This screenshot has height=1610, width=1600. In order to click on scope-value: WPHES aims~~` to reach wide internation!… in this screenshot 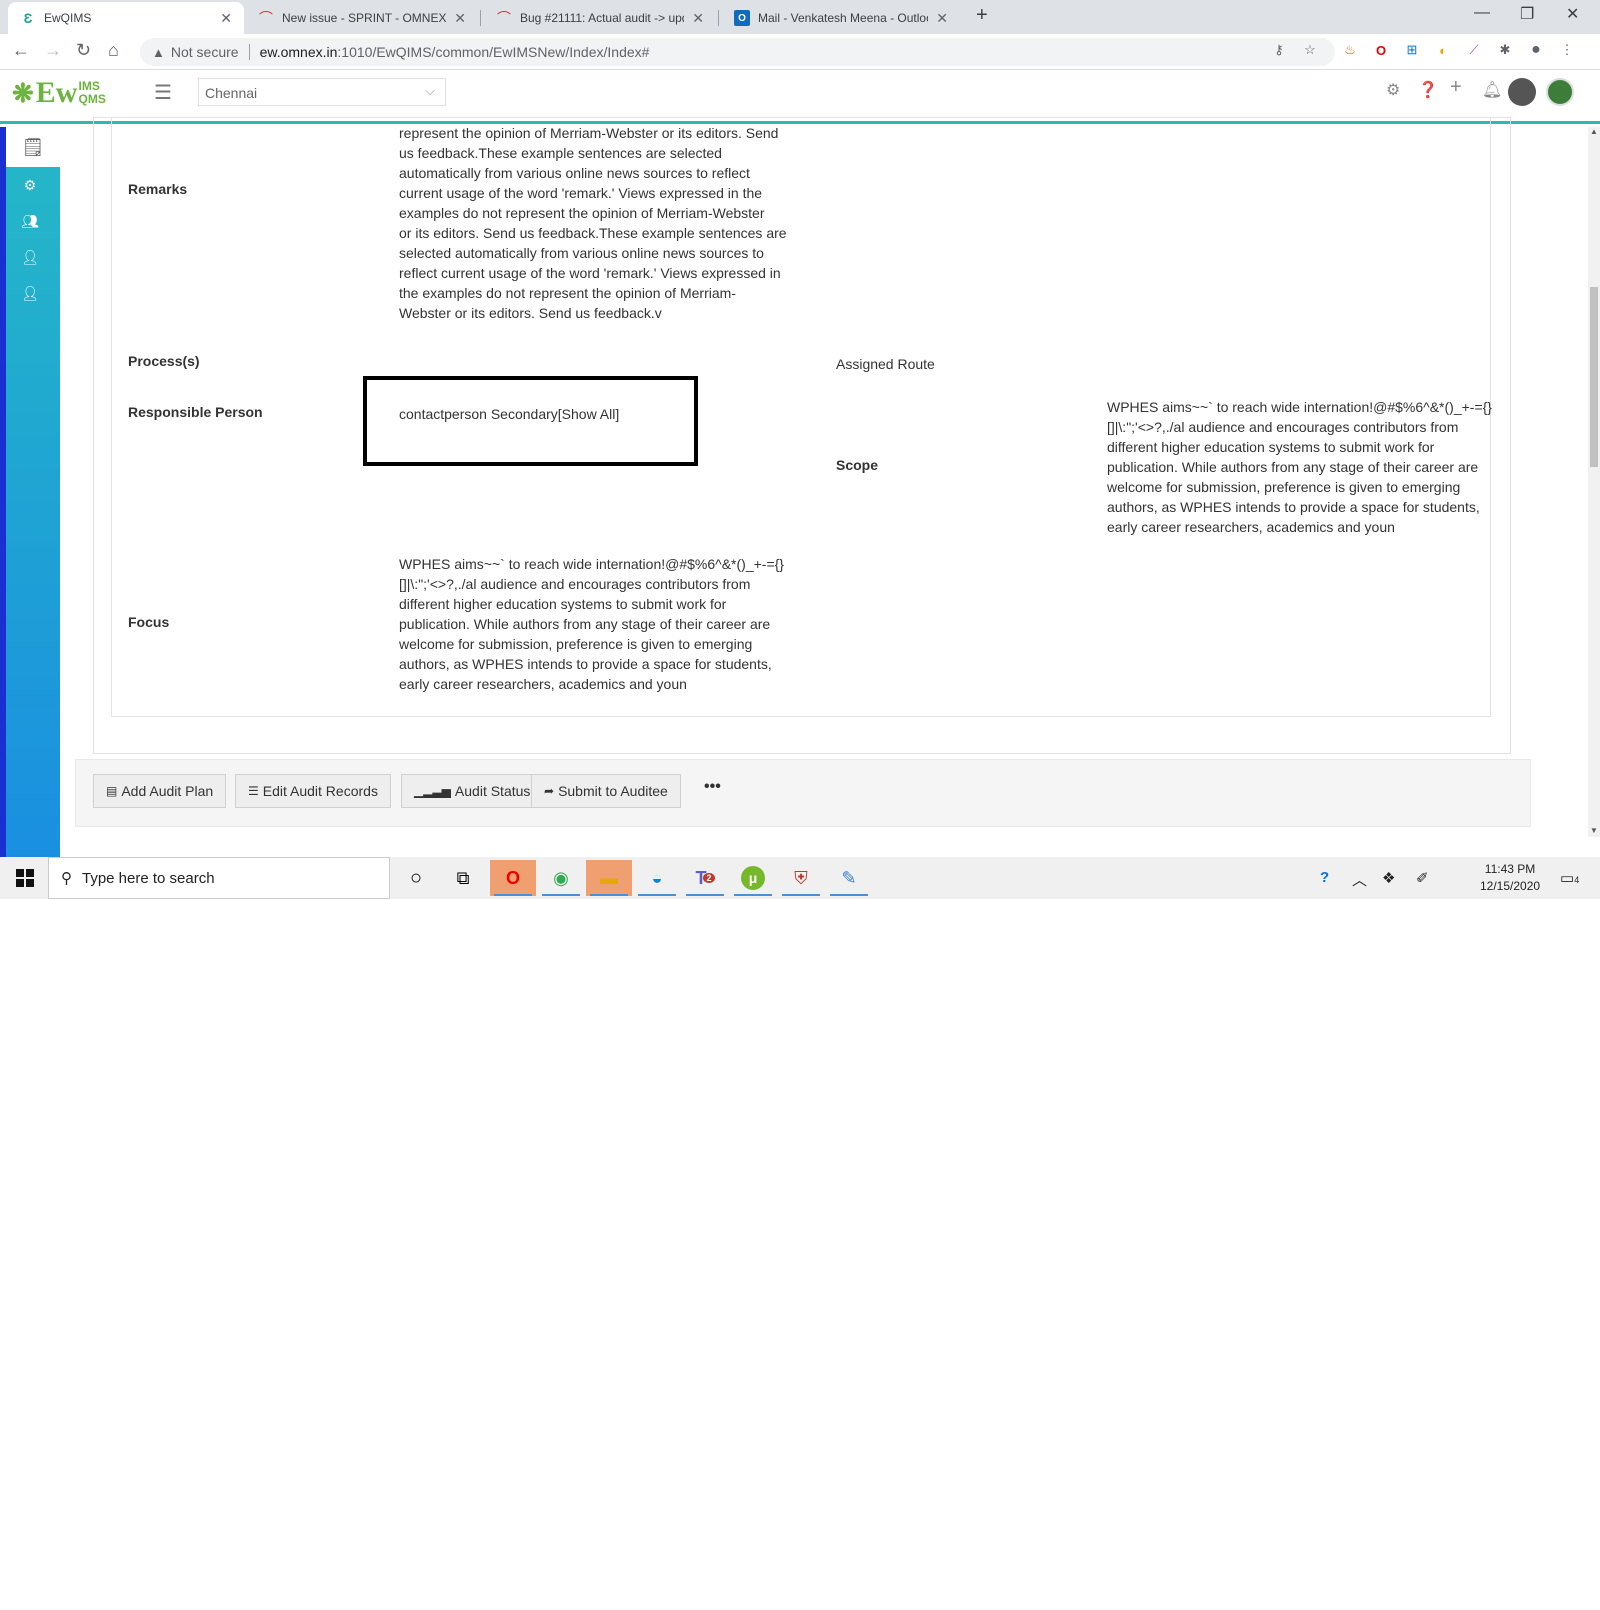, I will do `click(1307, 467)`.